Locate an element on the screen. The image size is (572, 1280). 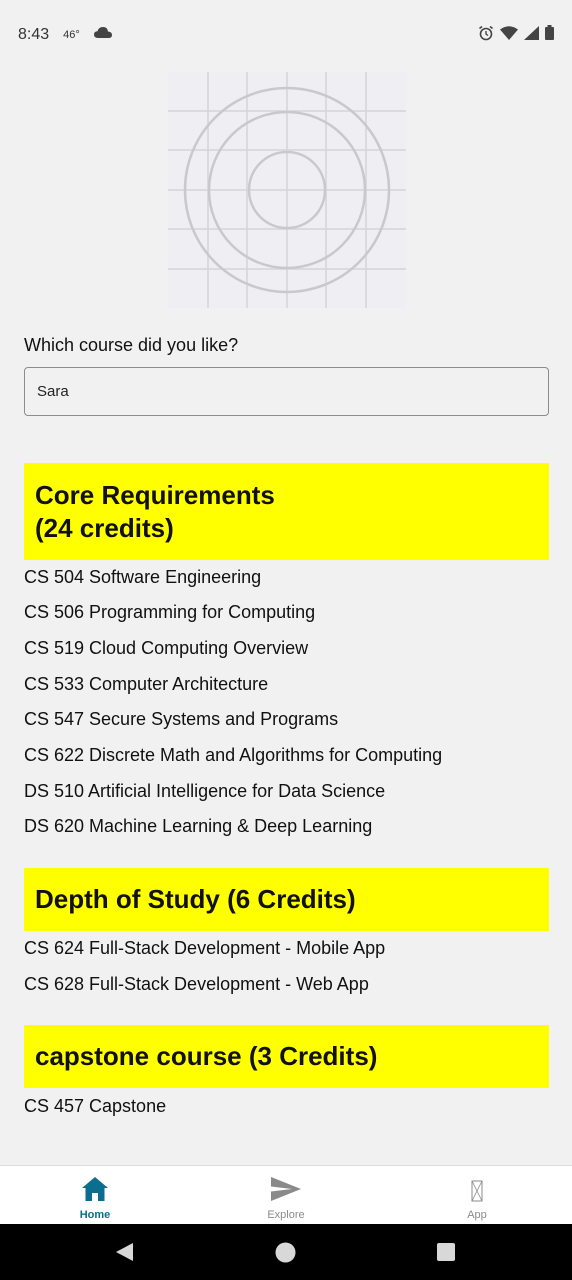
course-item: CS 547 Secure Systems and Programs is located at coordinates (181, 719).